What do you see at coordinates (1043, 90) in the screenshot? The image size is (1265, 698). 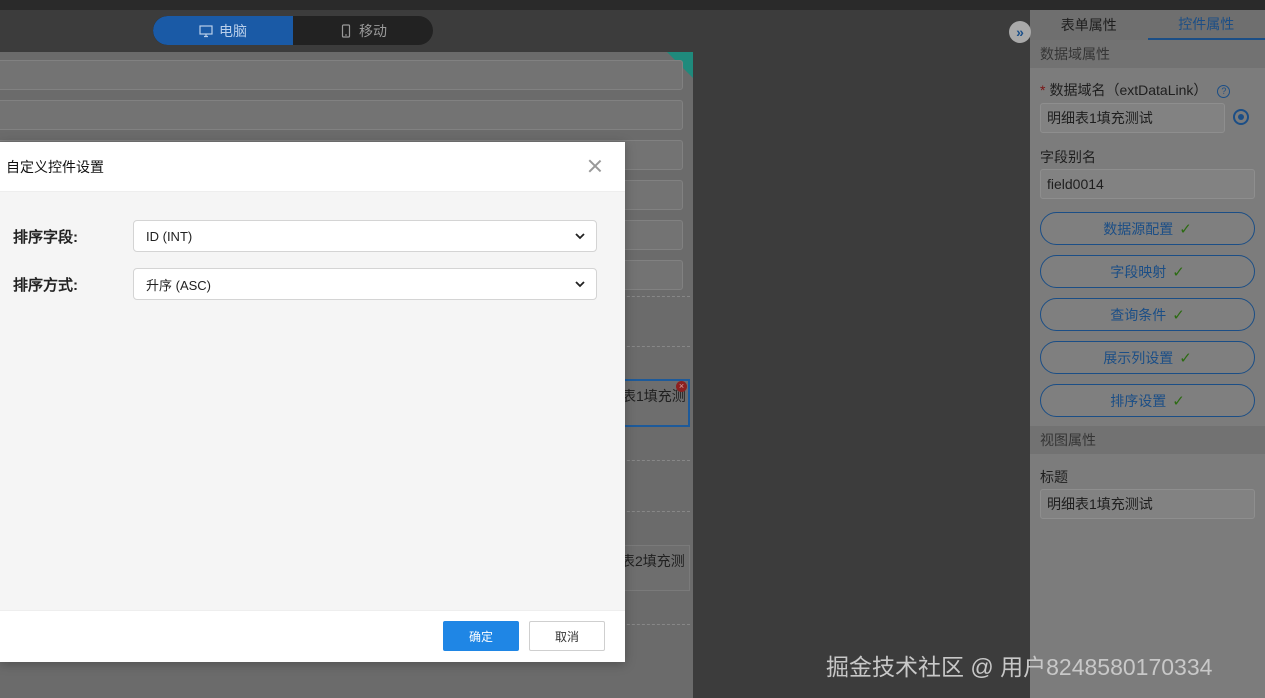 I see `required-mark: *` at bounding box center [1043, 90].